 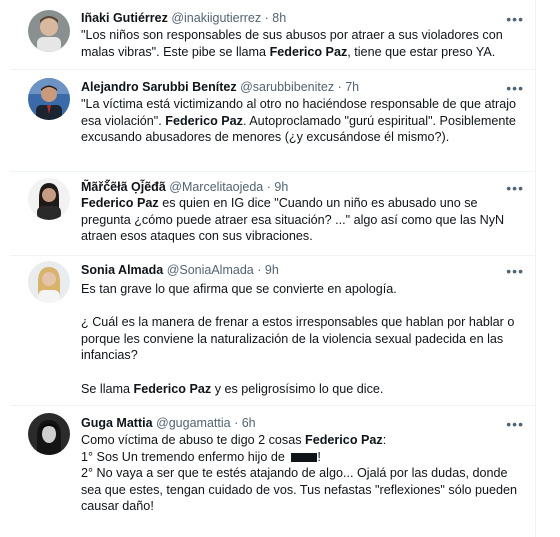 What do you see at coordinates (319, 456) in the screenshot?
I see `text-segment: !` at bounding box center [319, 456].